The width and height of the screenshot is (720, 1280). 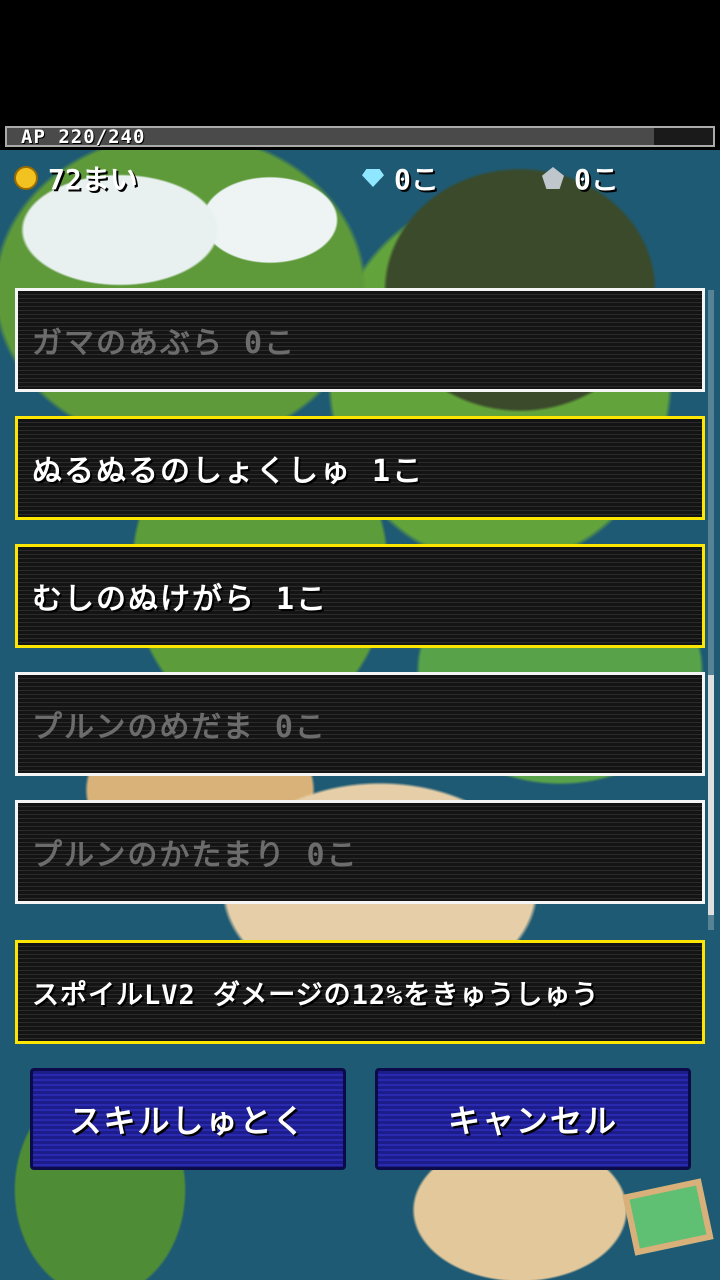 What do you see at coordinates (179, 727) in the screenshot?
I see `item-label: プルンのめだま 0こ` at bounding box center [179, 727].